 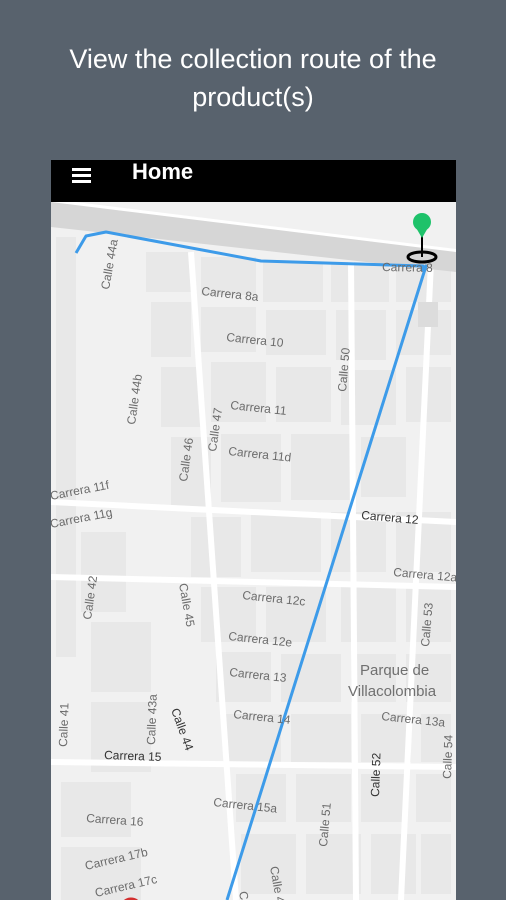 I want to click on street-label: Carrera 8, so click(x=407, y=267).